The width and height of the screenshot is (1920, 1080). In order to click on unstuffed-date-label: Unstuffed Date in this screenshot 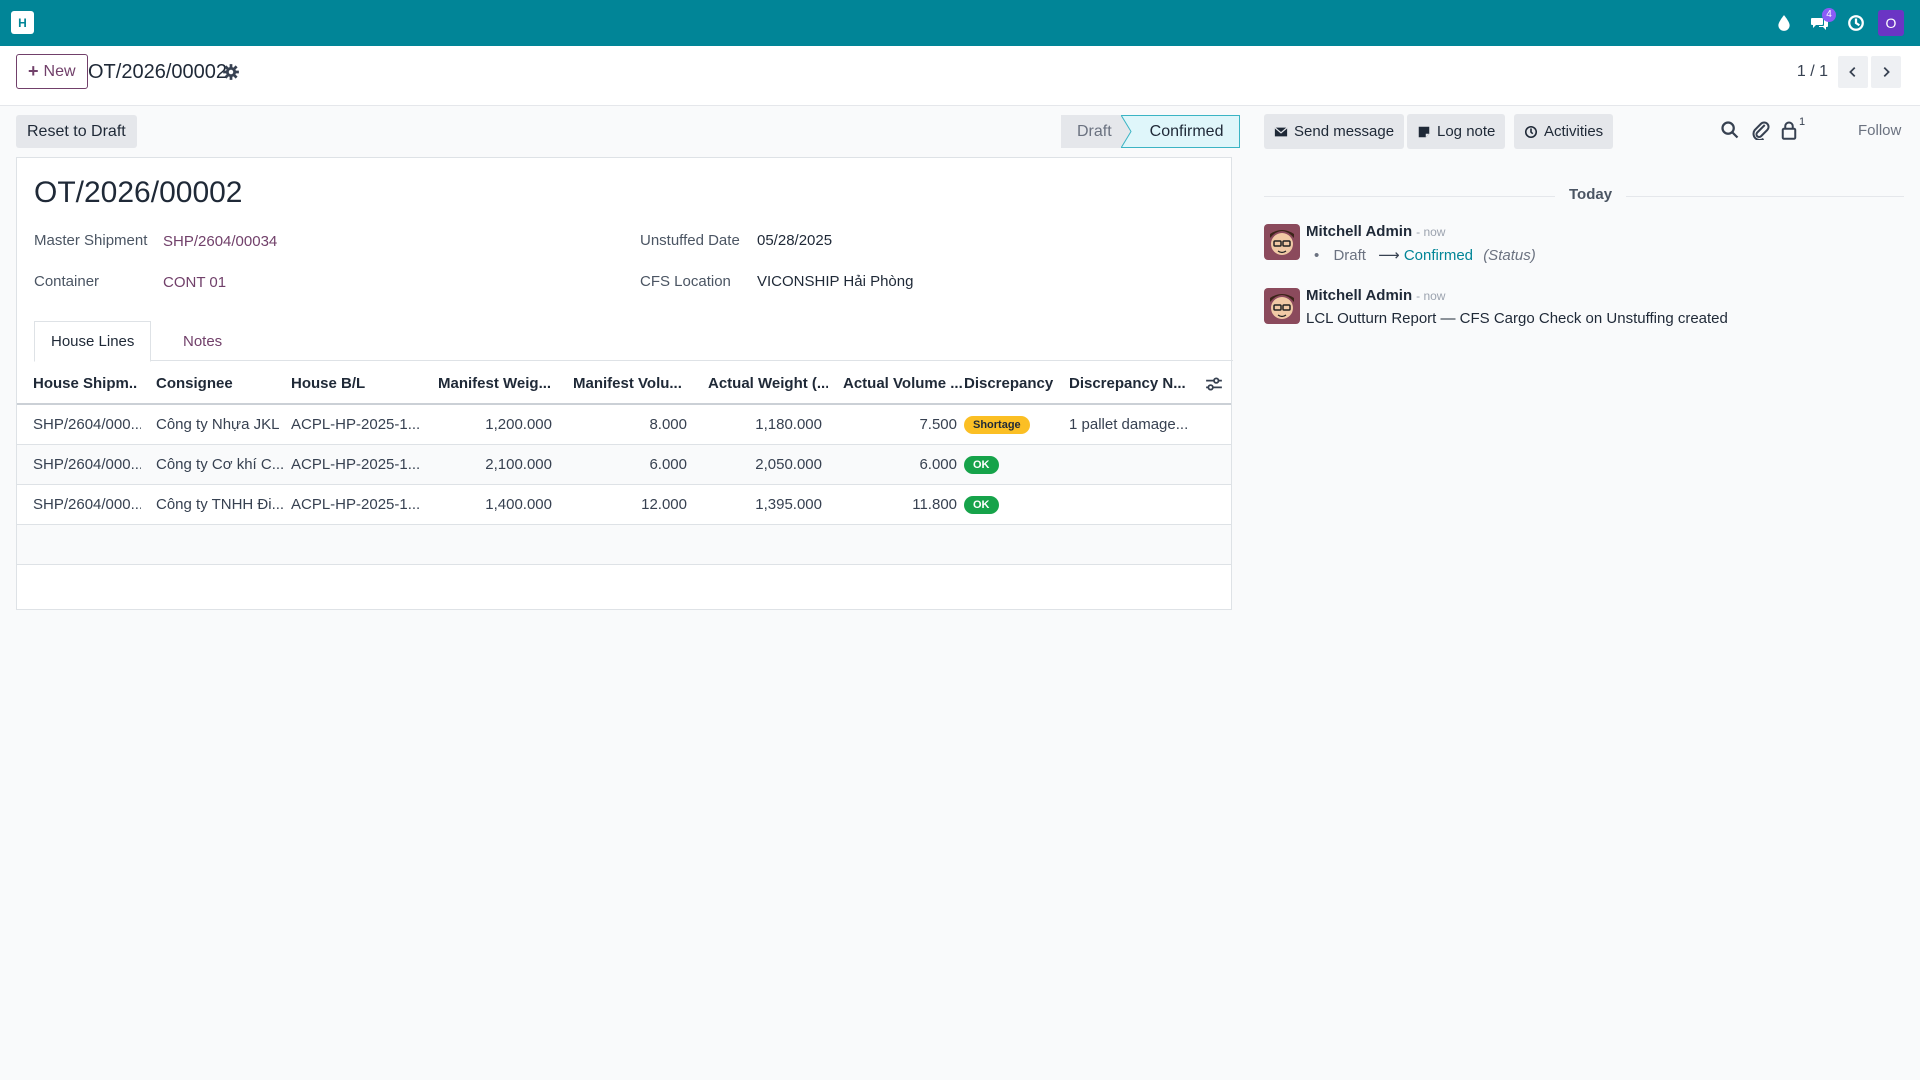, I will do `click(690, 240)`.